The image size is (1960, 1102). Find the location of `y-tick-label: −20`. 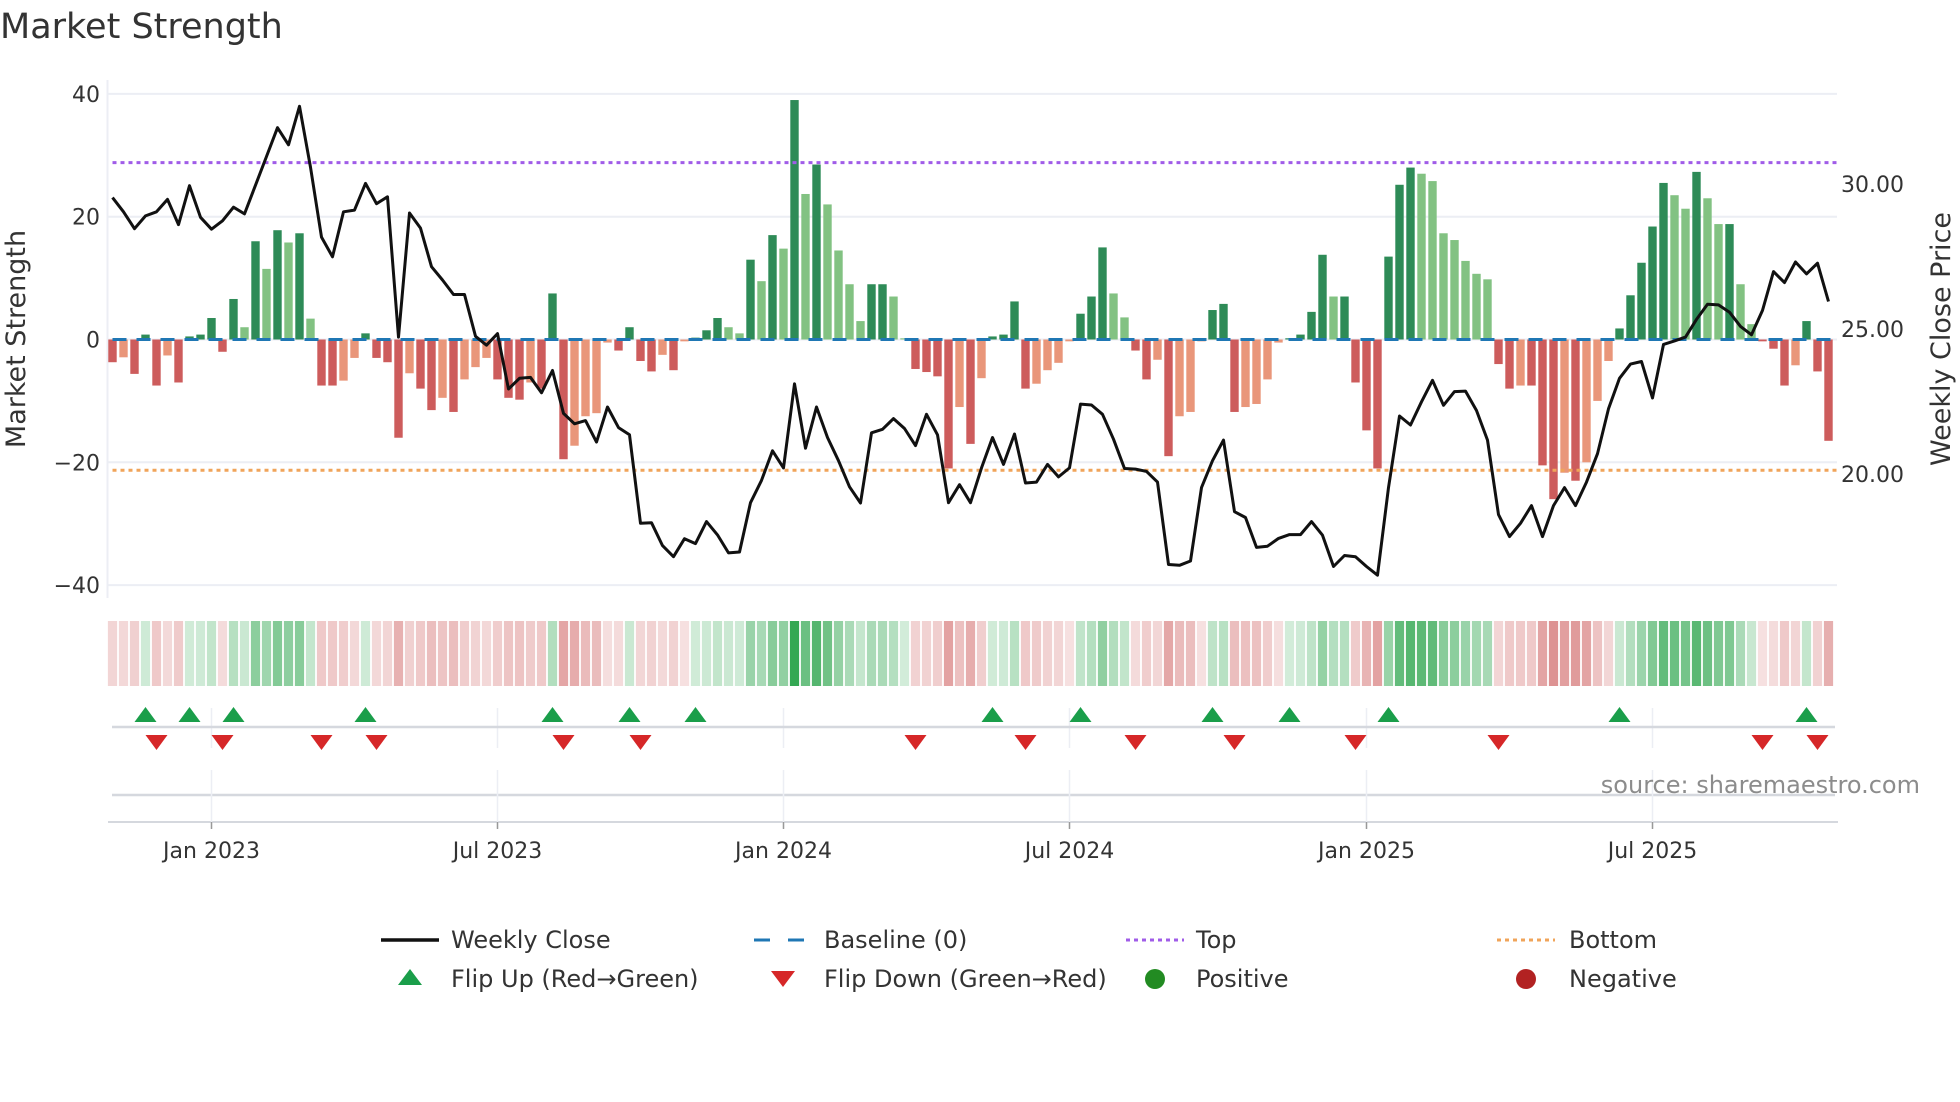

y-tick-label: −20 is located at coordinates (77, 463).